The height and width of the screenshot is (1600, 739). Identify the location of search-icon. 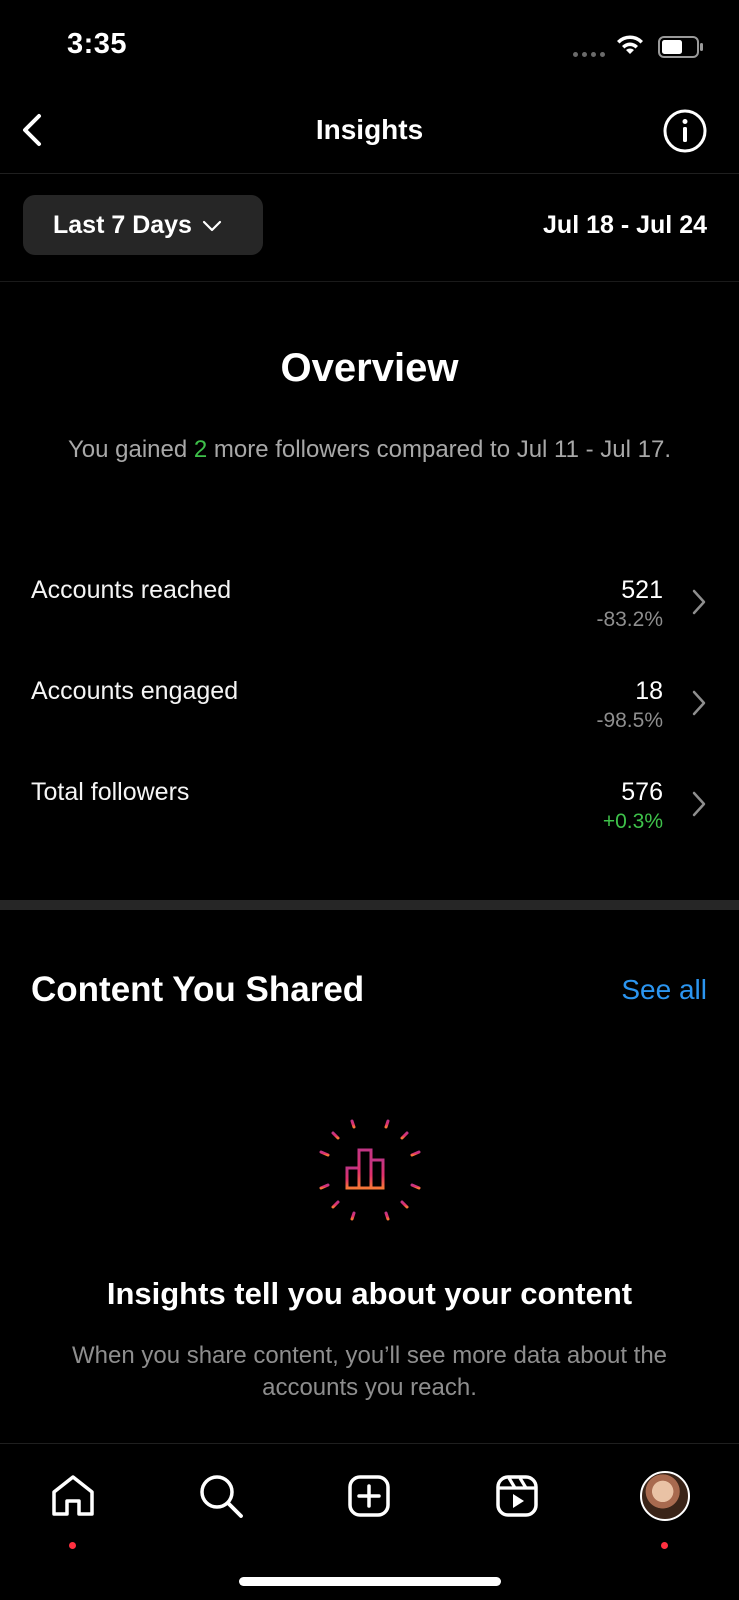
(221, 1496).